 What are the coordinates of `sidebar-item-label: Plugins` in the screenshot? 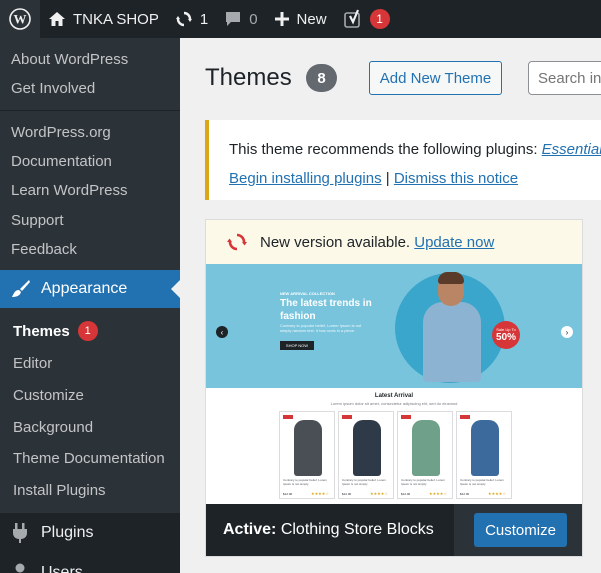 It's located at (67, 532).